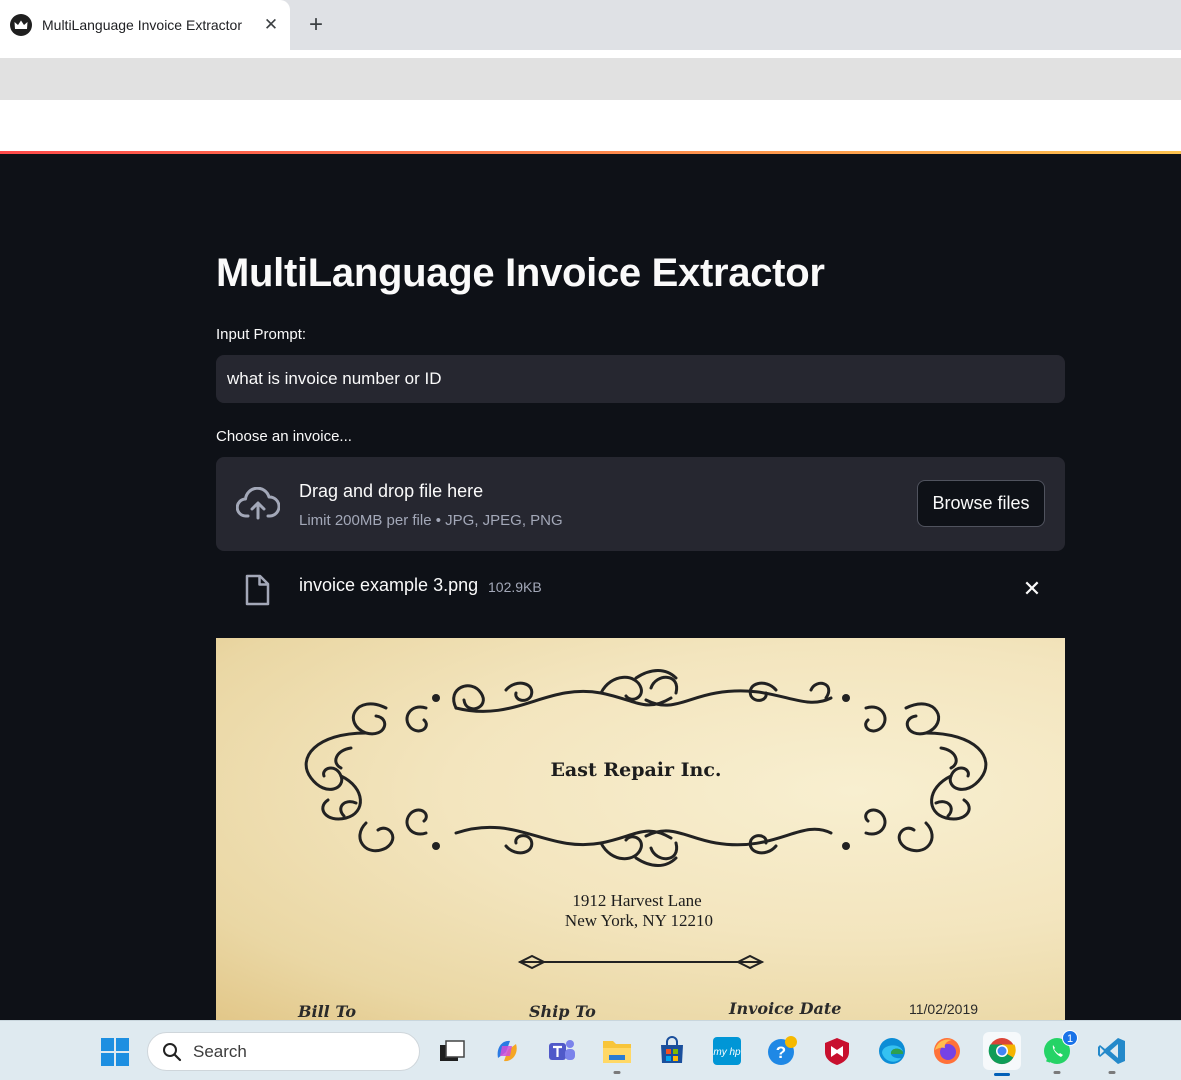 This screenshot has width=1181, height=1080. I want to click on svg-text: my hp, so click(727, 1052).